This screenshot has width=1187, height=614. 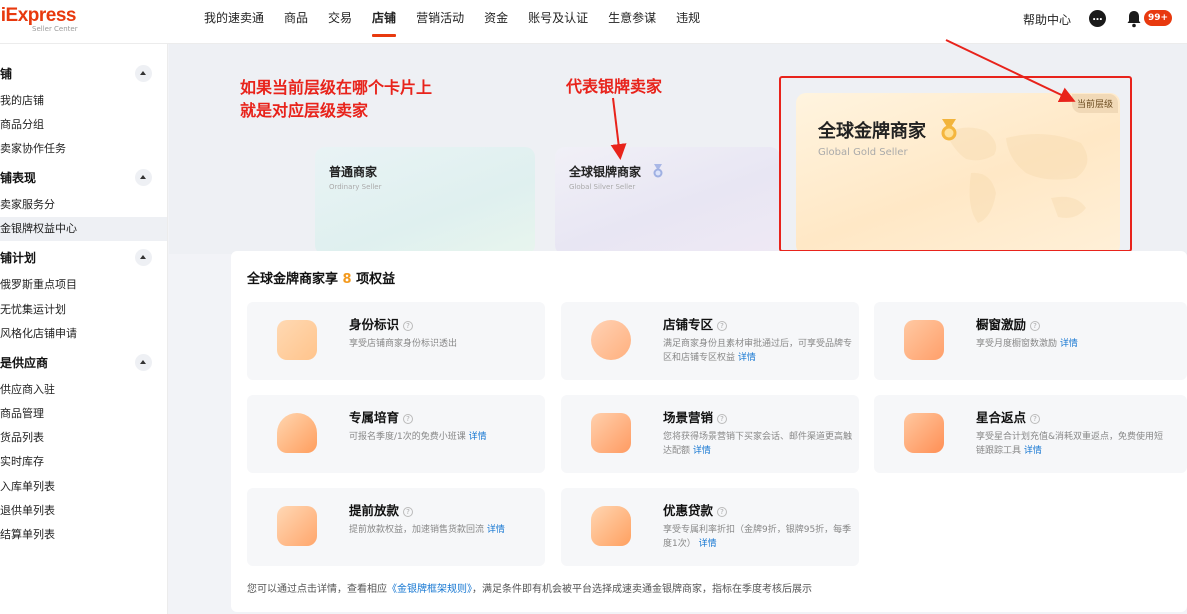 What do you see at coordinates (1134, 19) in the screenshot?
I see `bell-icon` at bounding box center [1134, 19].